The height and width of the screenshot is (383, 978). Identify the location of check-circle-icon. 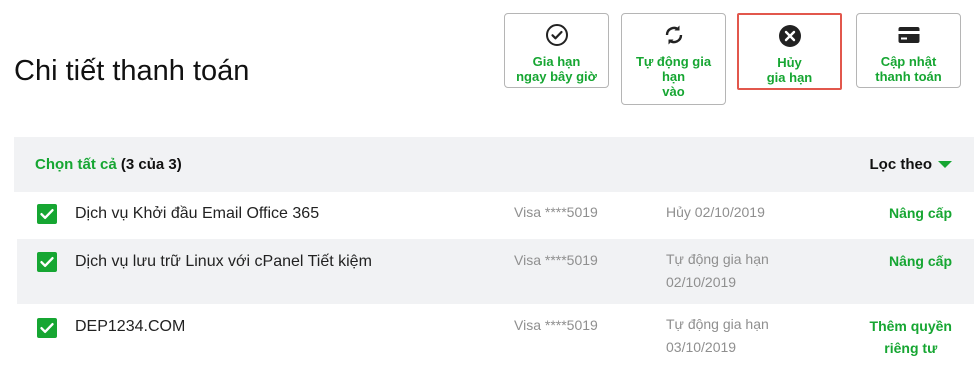
(556, 36).